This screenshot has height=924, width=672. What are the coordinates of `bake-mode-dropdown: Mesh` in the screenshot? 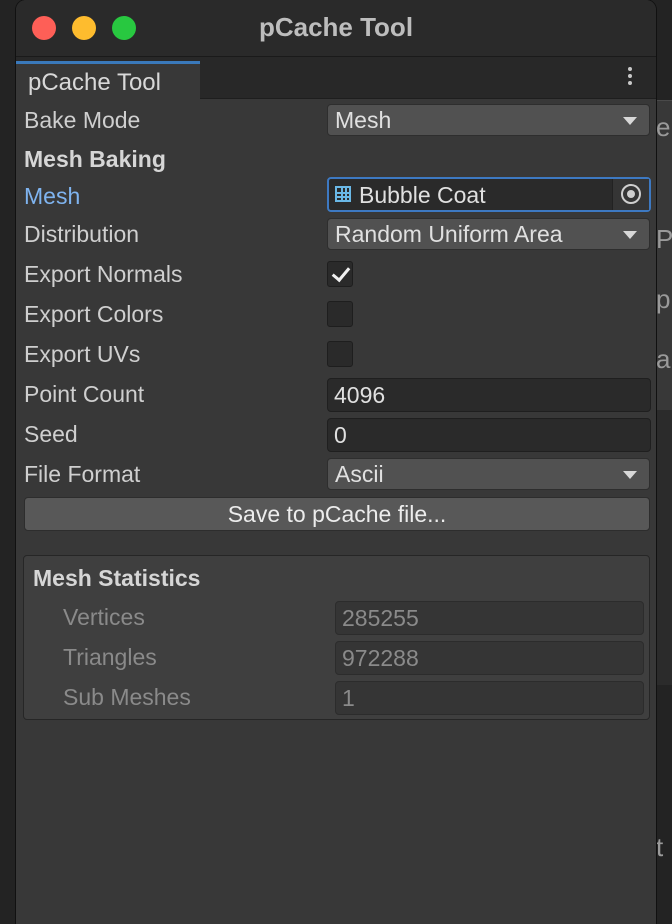 It's located at (488, 120).